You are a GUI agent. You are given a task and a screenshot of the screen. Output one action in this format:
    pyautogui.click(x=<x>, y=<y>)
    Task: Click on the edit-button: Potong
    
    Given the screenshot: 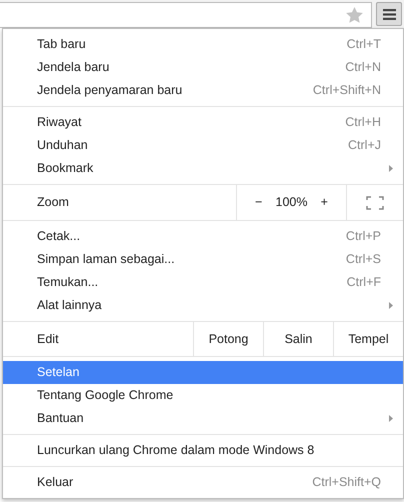 What is the action you would take?
    pyautogui.click(x=228, y=339)
    